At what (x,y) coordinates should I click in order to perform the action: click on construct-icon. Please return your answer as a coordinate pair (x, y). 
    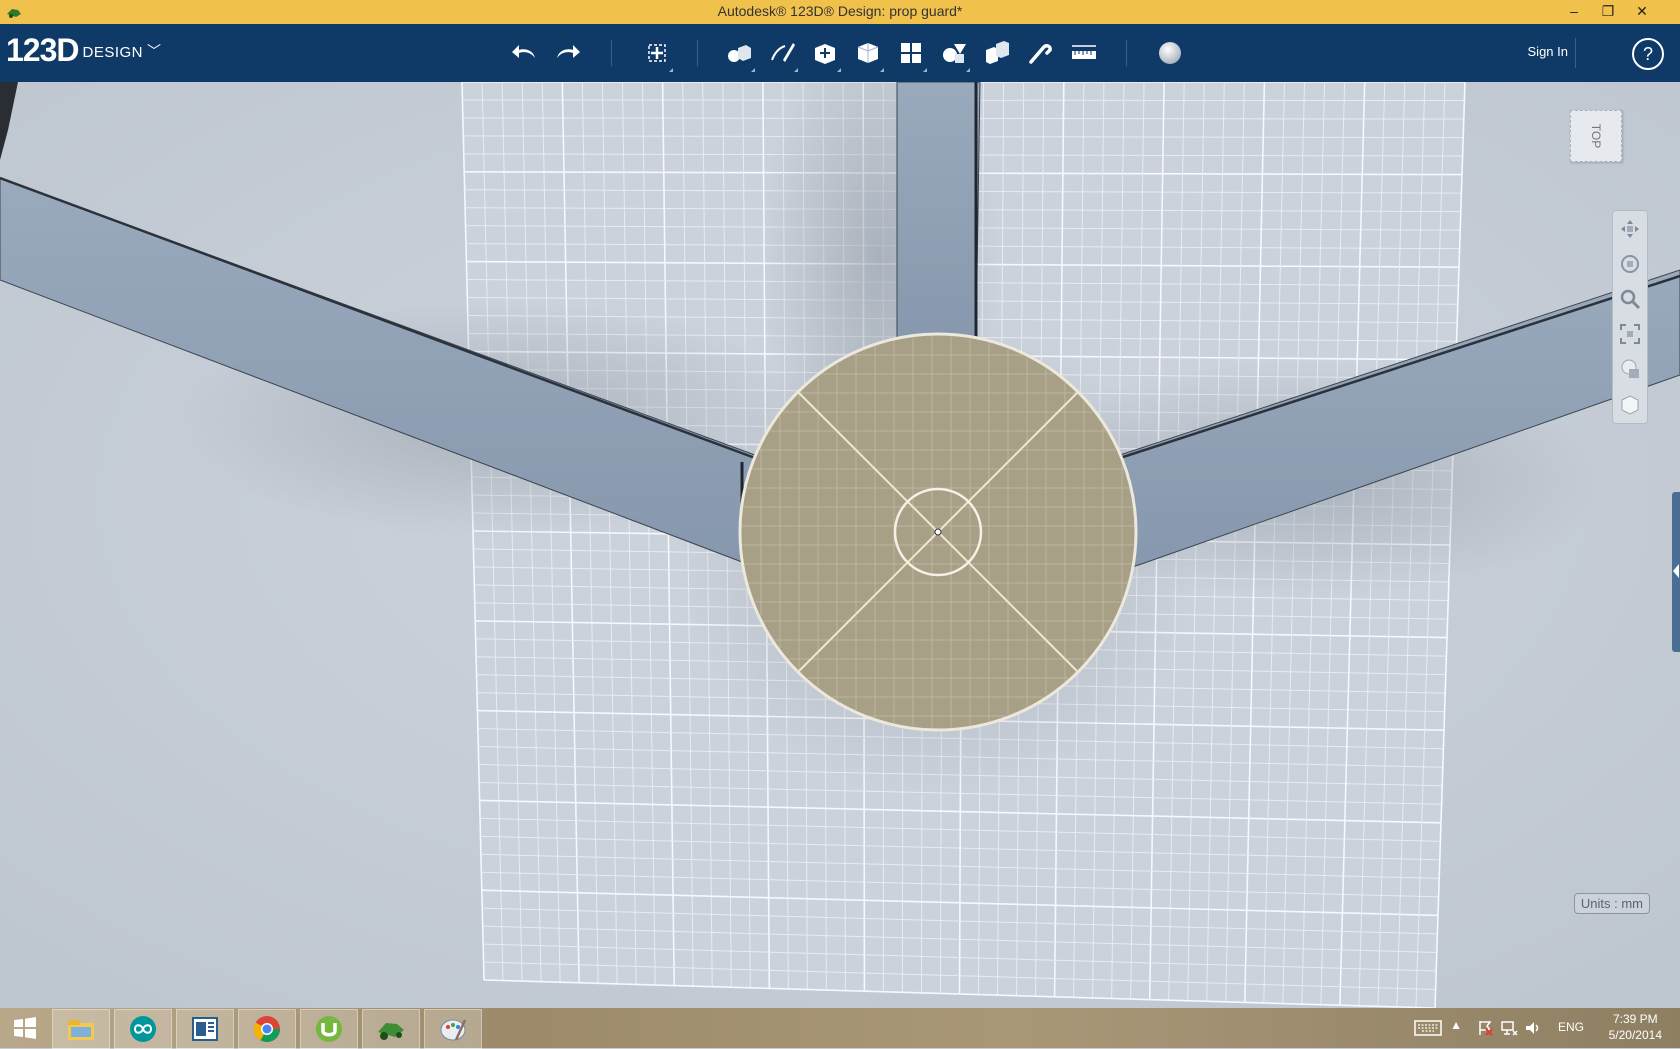
    Looking at the image, I should click on (825, 53).